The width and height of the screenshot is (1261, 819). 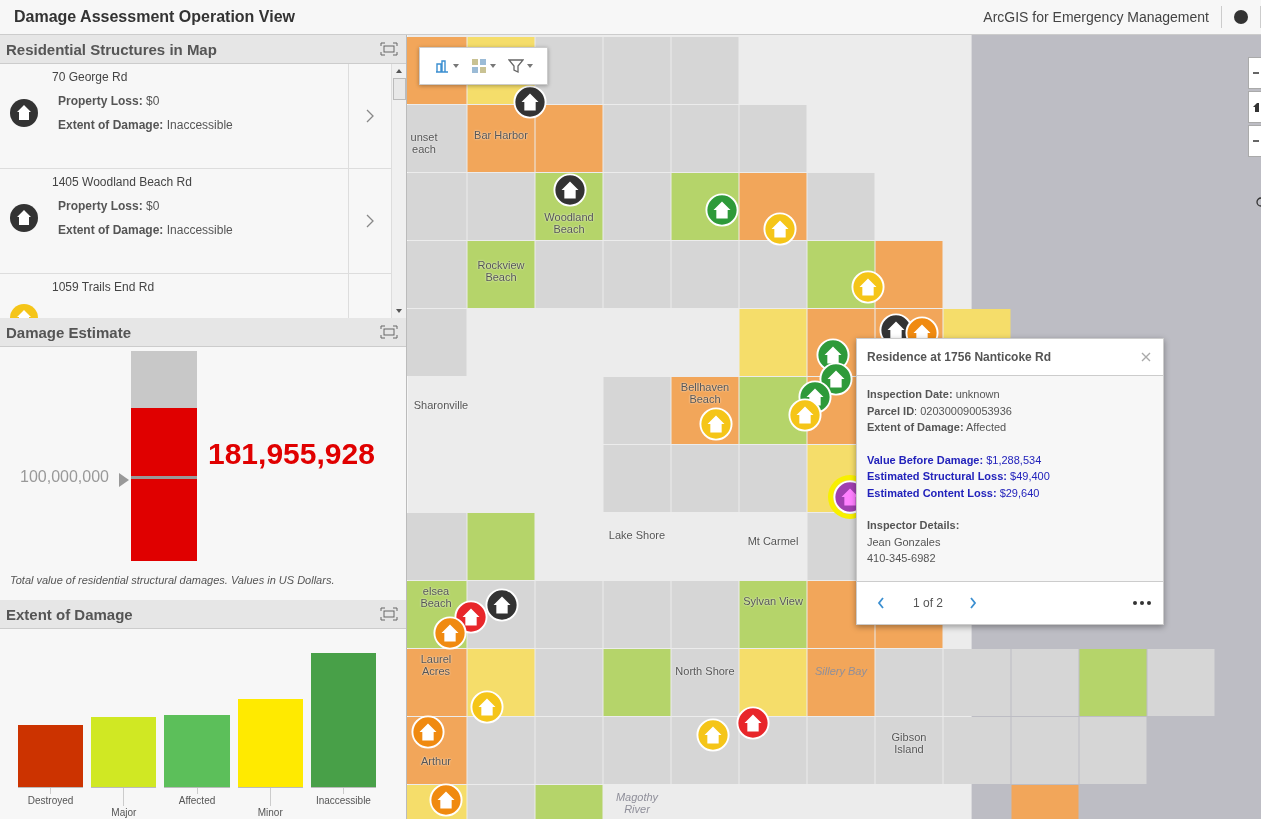 I want to click on scrollbar, so click(x=398, y=191).